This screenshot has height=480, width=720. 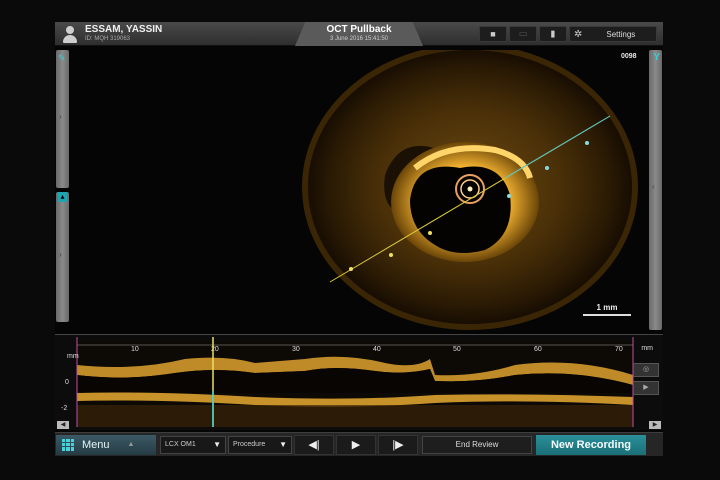 I want to click on frame-marker-icon: ▴, so click(x=62, y=197).